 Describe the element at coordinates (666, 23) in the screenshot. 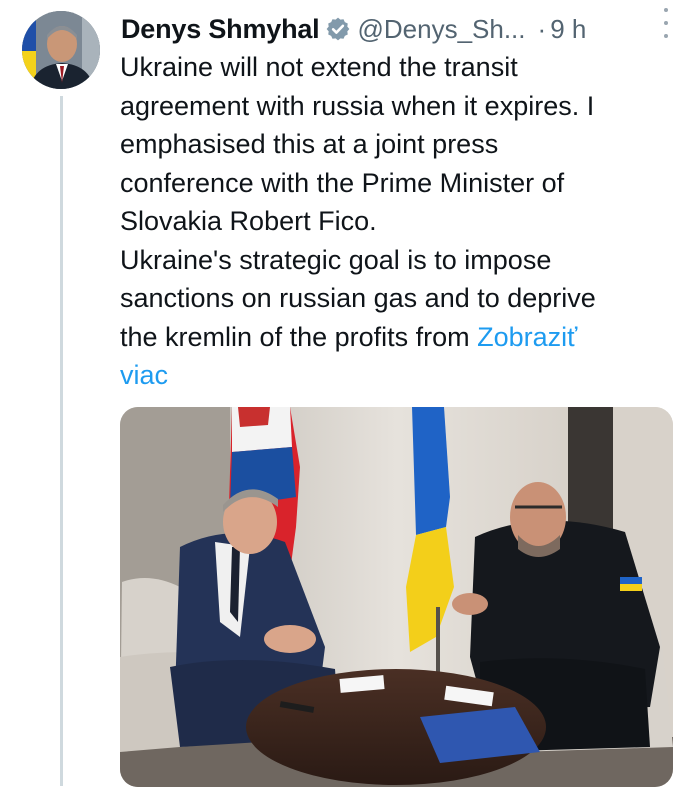

I see `more-options-icon` at that location.